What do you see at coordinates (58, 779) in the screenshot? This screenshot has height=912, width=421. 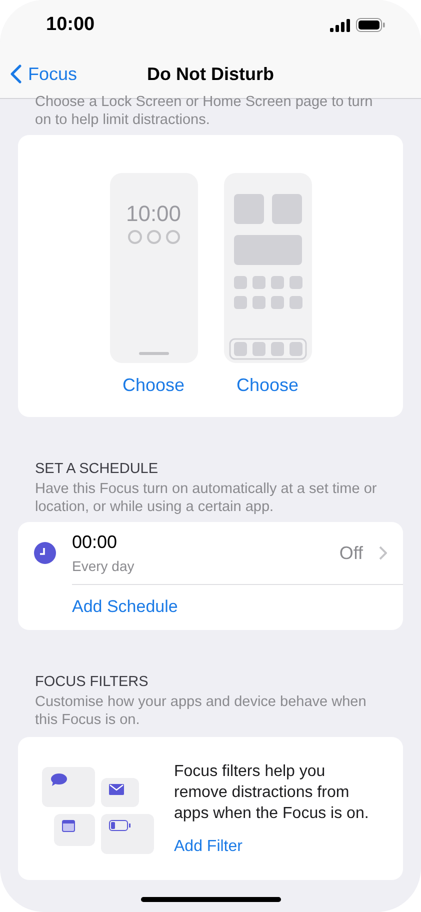 I see `speech-bubble-icon` at bounding box center [58, 779].